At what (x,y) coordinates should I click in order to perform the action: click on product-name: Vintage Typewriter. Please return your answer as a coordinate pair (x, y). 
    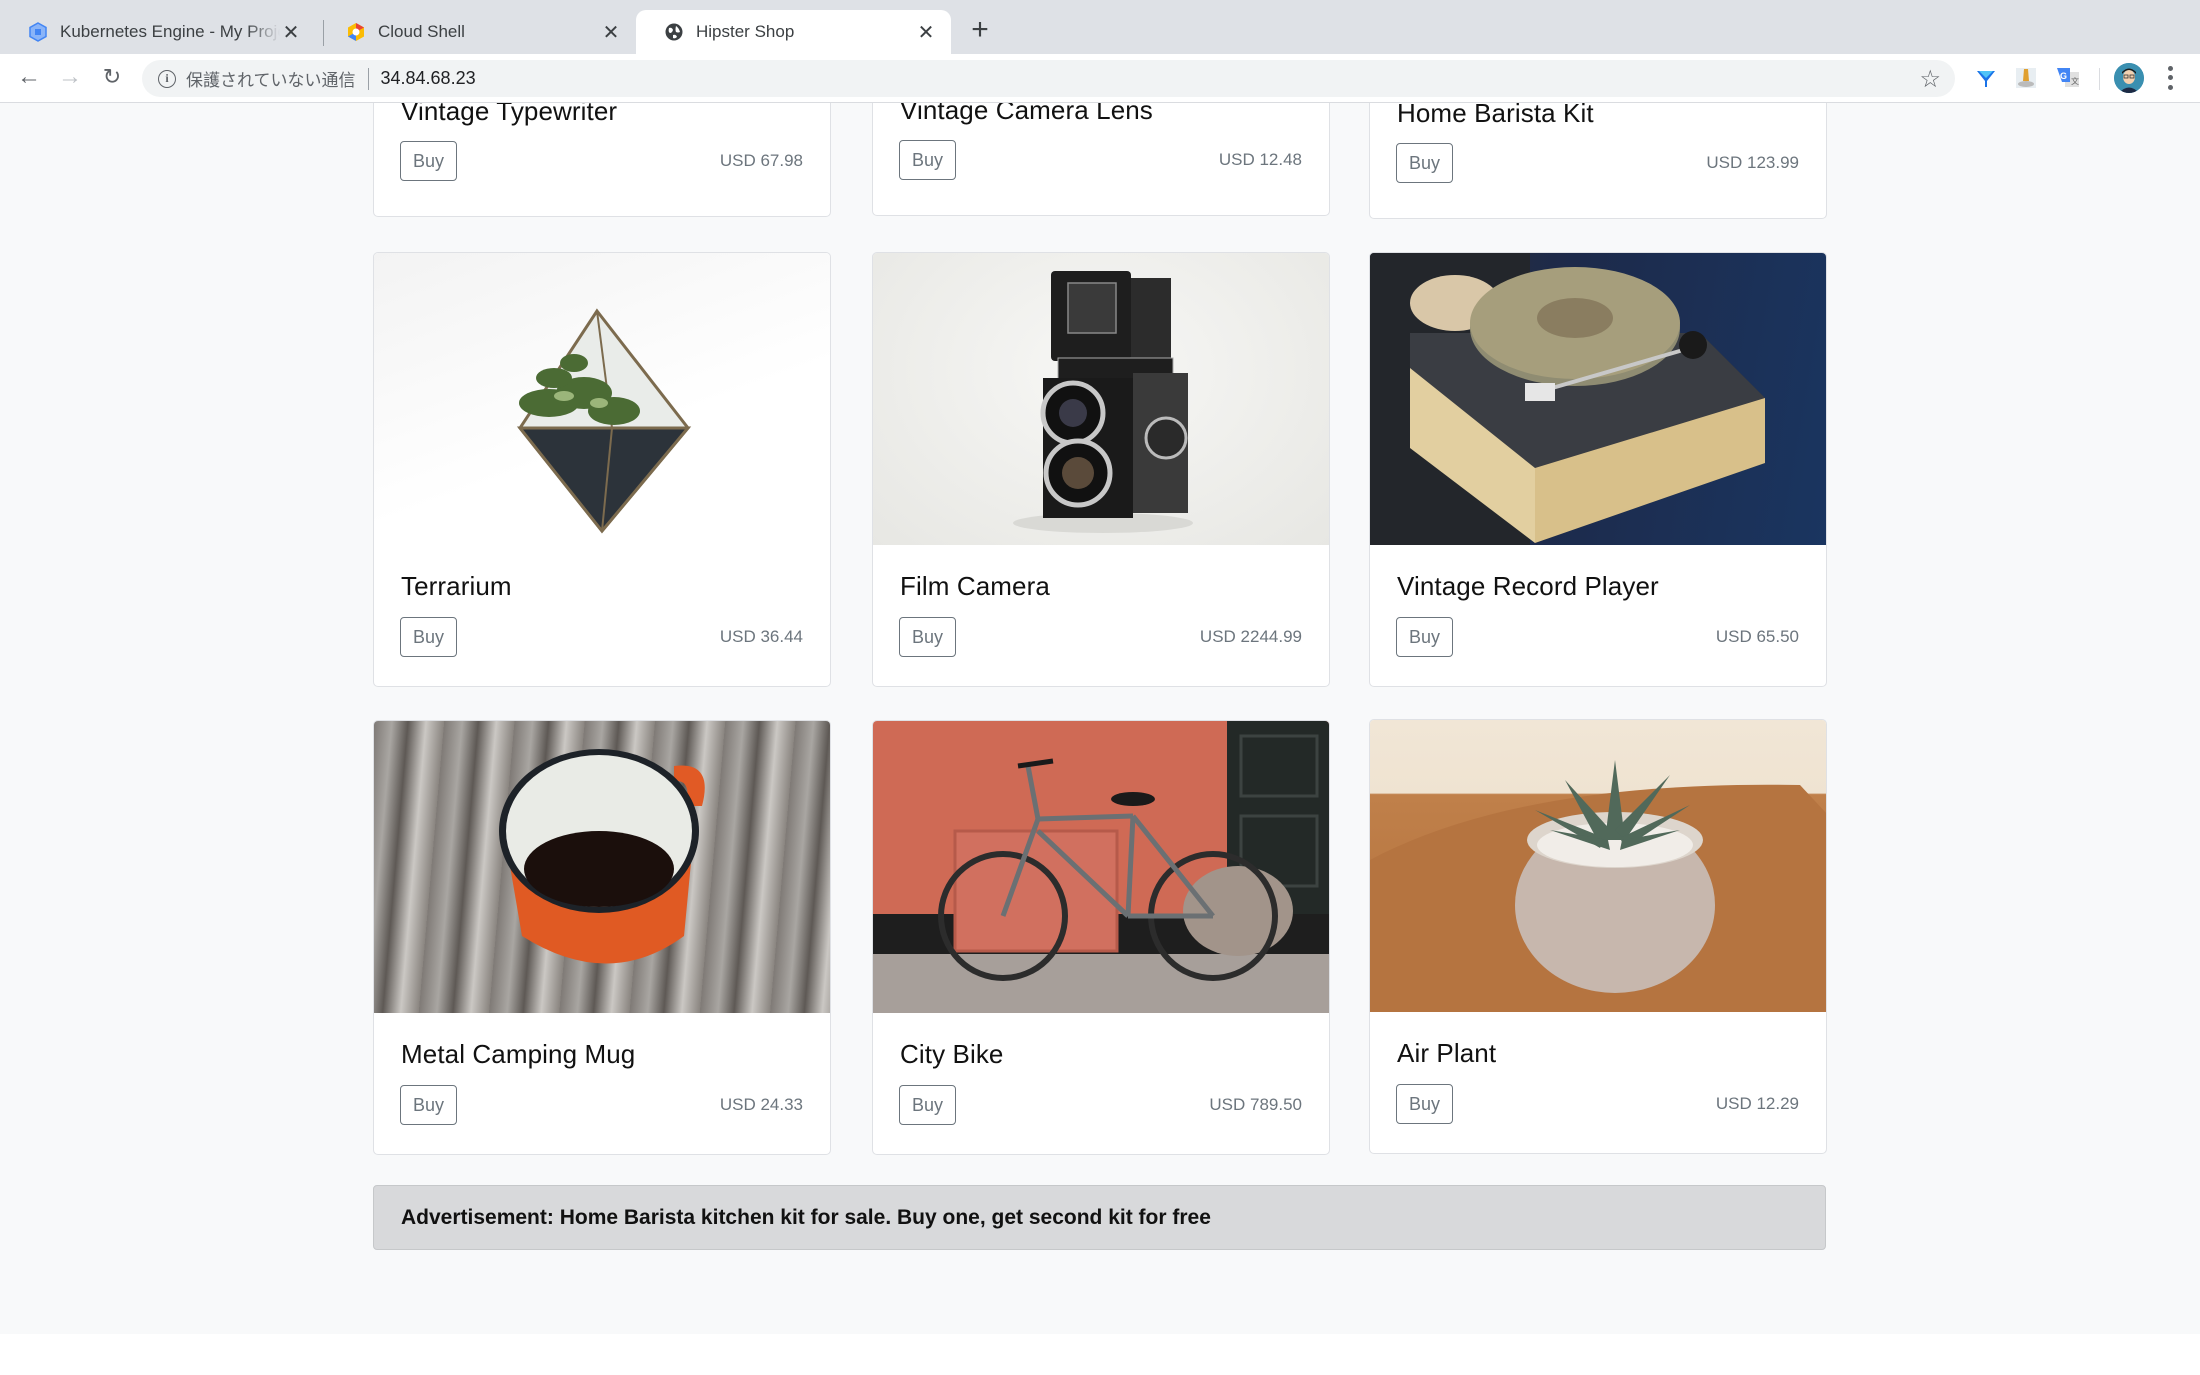
    Looking at the image, I should click on (509, 115).